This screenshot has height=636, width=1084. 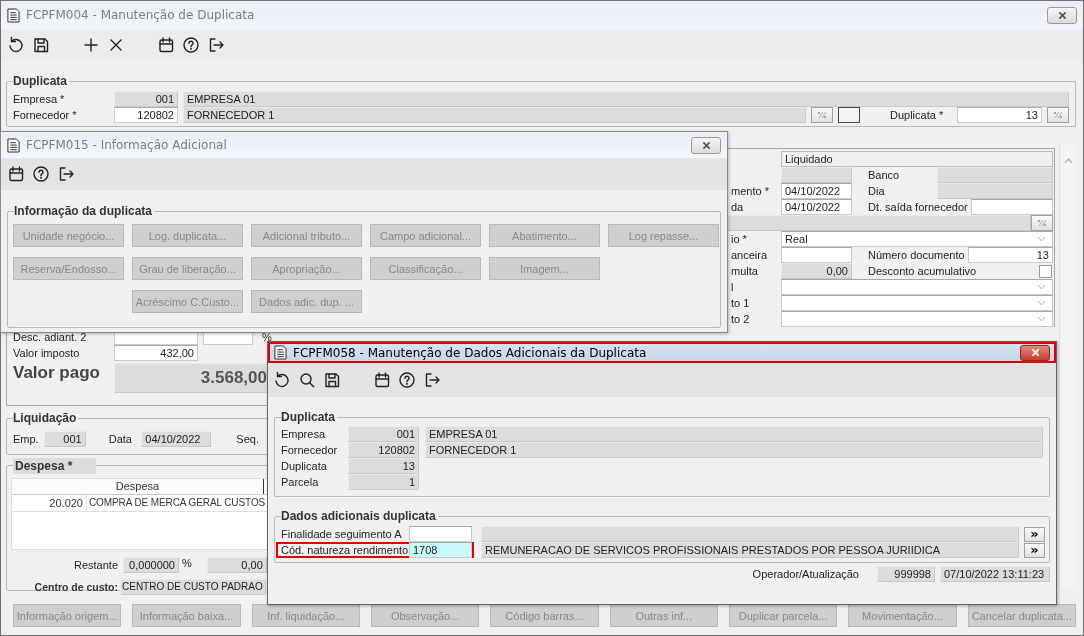 What do you see at coordinates (84, 211) in the screenshot?
I see `group-title: Informação da duplicata` at bounding box center [84, 211].